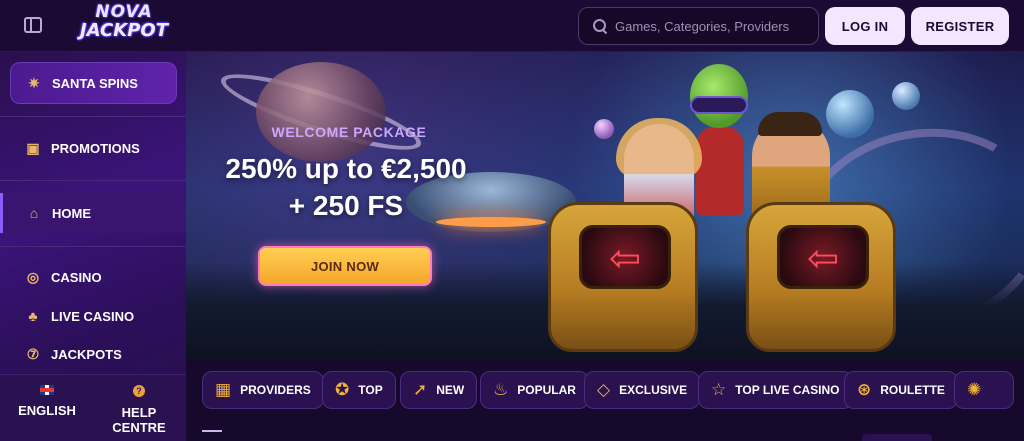 This screenshot has width=1024, height=441. Describe the element at coordinates (720, 171) in the screenshot. I see `alien-body` at that location.